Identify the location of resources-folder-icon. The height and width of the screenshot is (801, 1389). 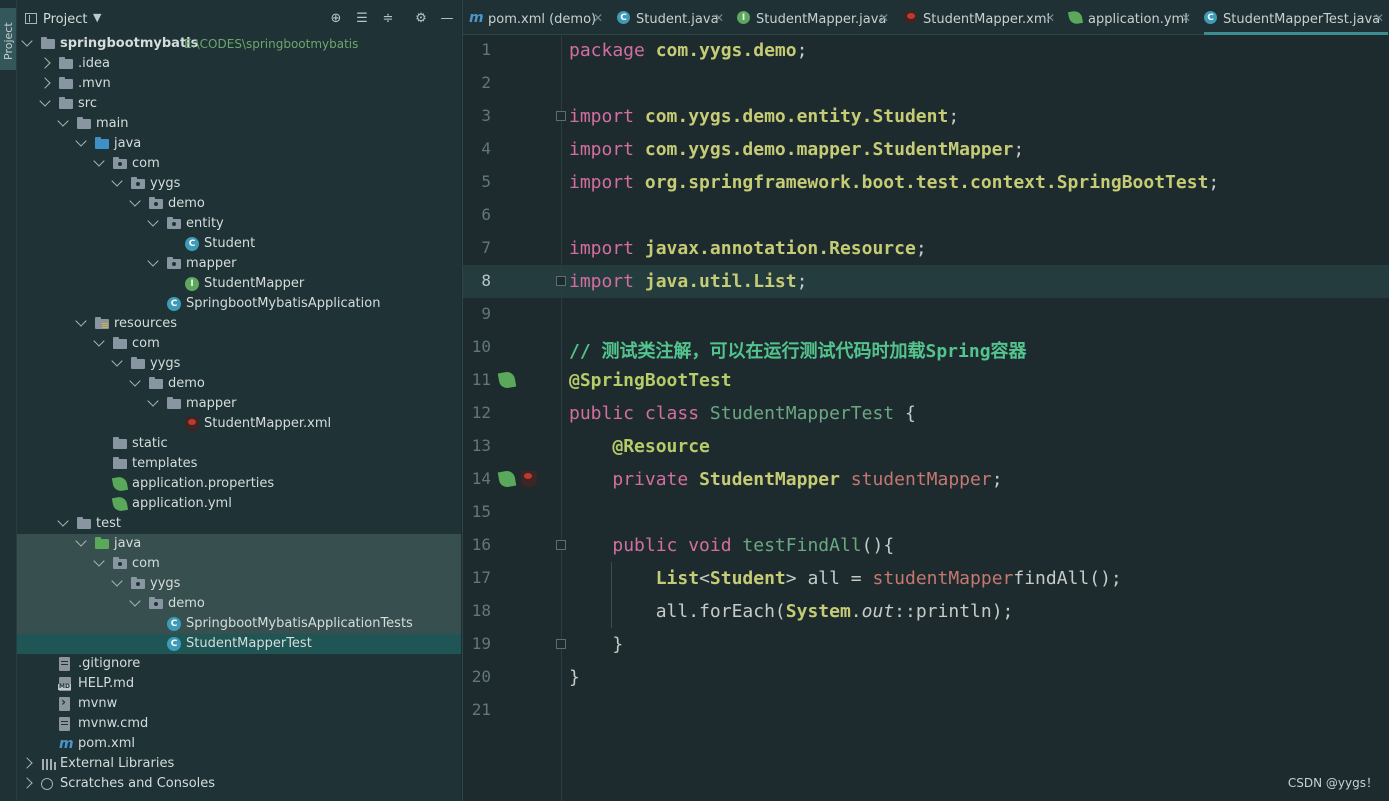
(102, 323).